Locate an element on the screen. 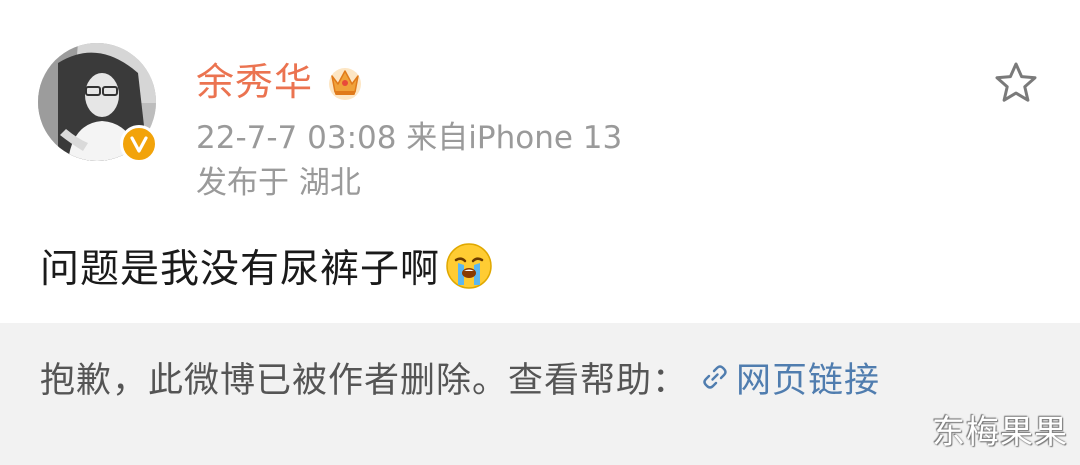 The image size is (1080, 465). username-row: 余秀华 is located at coordinates (280, 82).